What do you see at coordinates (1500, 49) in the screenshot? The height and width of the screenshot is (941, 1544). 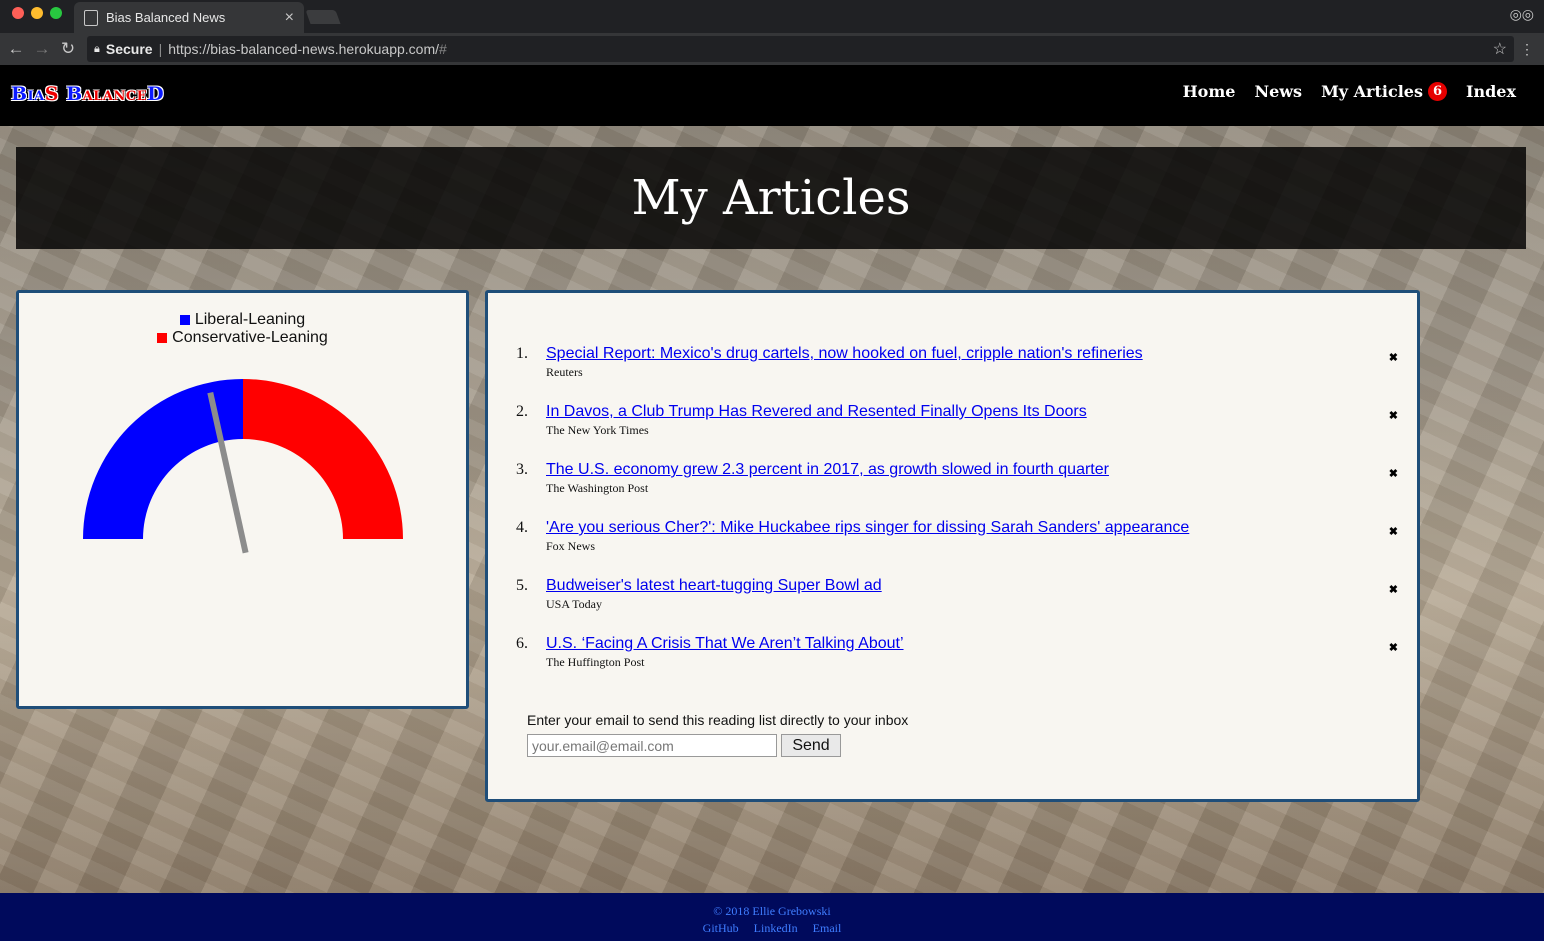 I see `bookmark-star-icon: ☆` at bounding box center [1500, 49].